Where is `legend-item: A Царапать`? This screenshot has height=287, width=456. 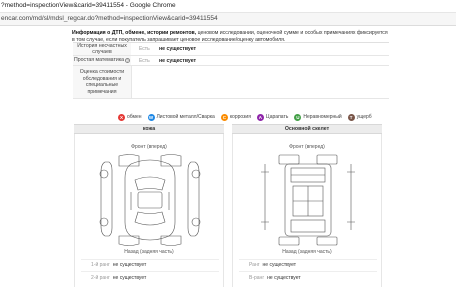
legend-item: A Царапать is located at coordinates (272, 117).